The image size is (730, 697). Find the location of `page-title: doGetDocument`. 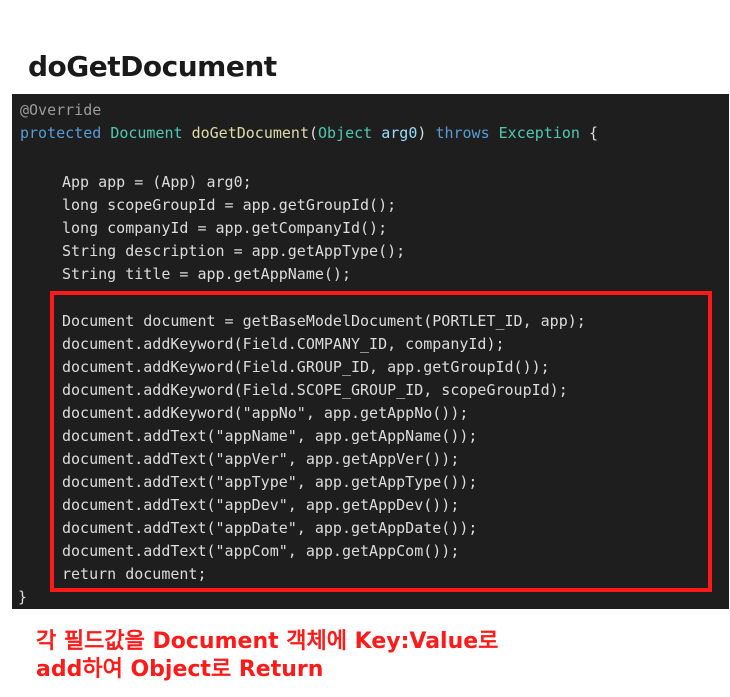

page-title: doGetDocument is located at coordinates (152, 66).